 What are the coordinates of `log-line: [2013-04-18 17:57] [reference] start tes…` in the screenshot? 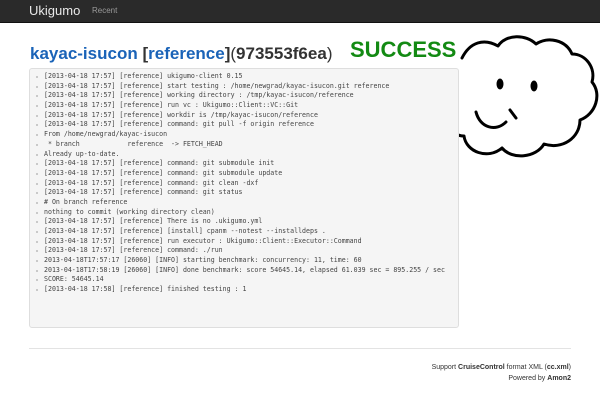 It's located at (244, 87).